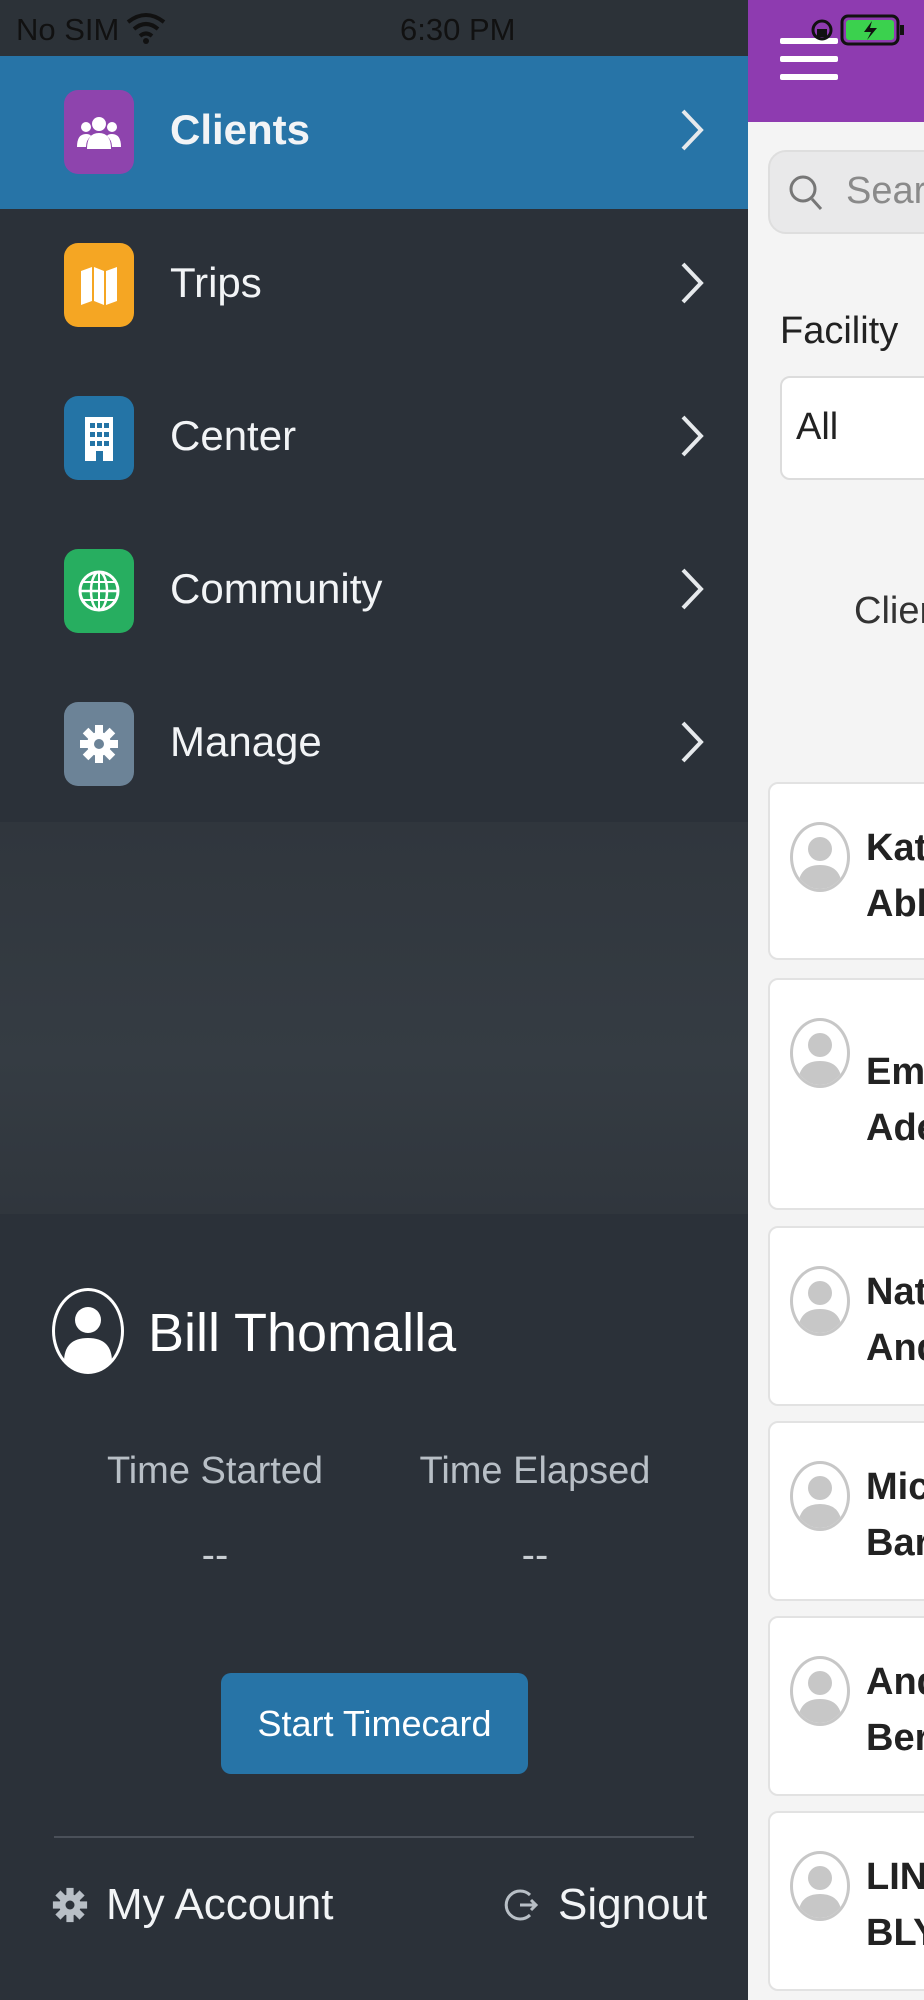 The width and height of the screenshot is (924, 2000). I want to click on clients-icon, so click(99, 132).